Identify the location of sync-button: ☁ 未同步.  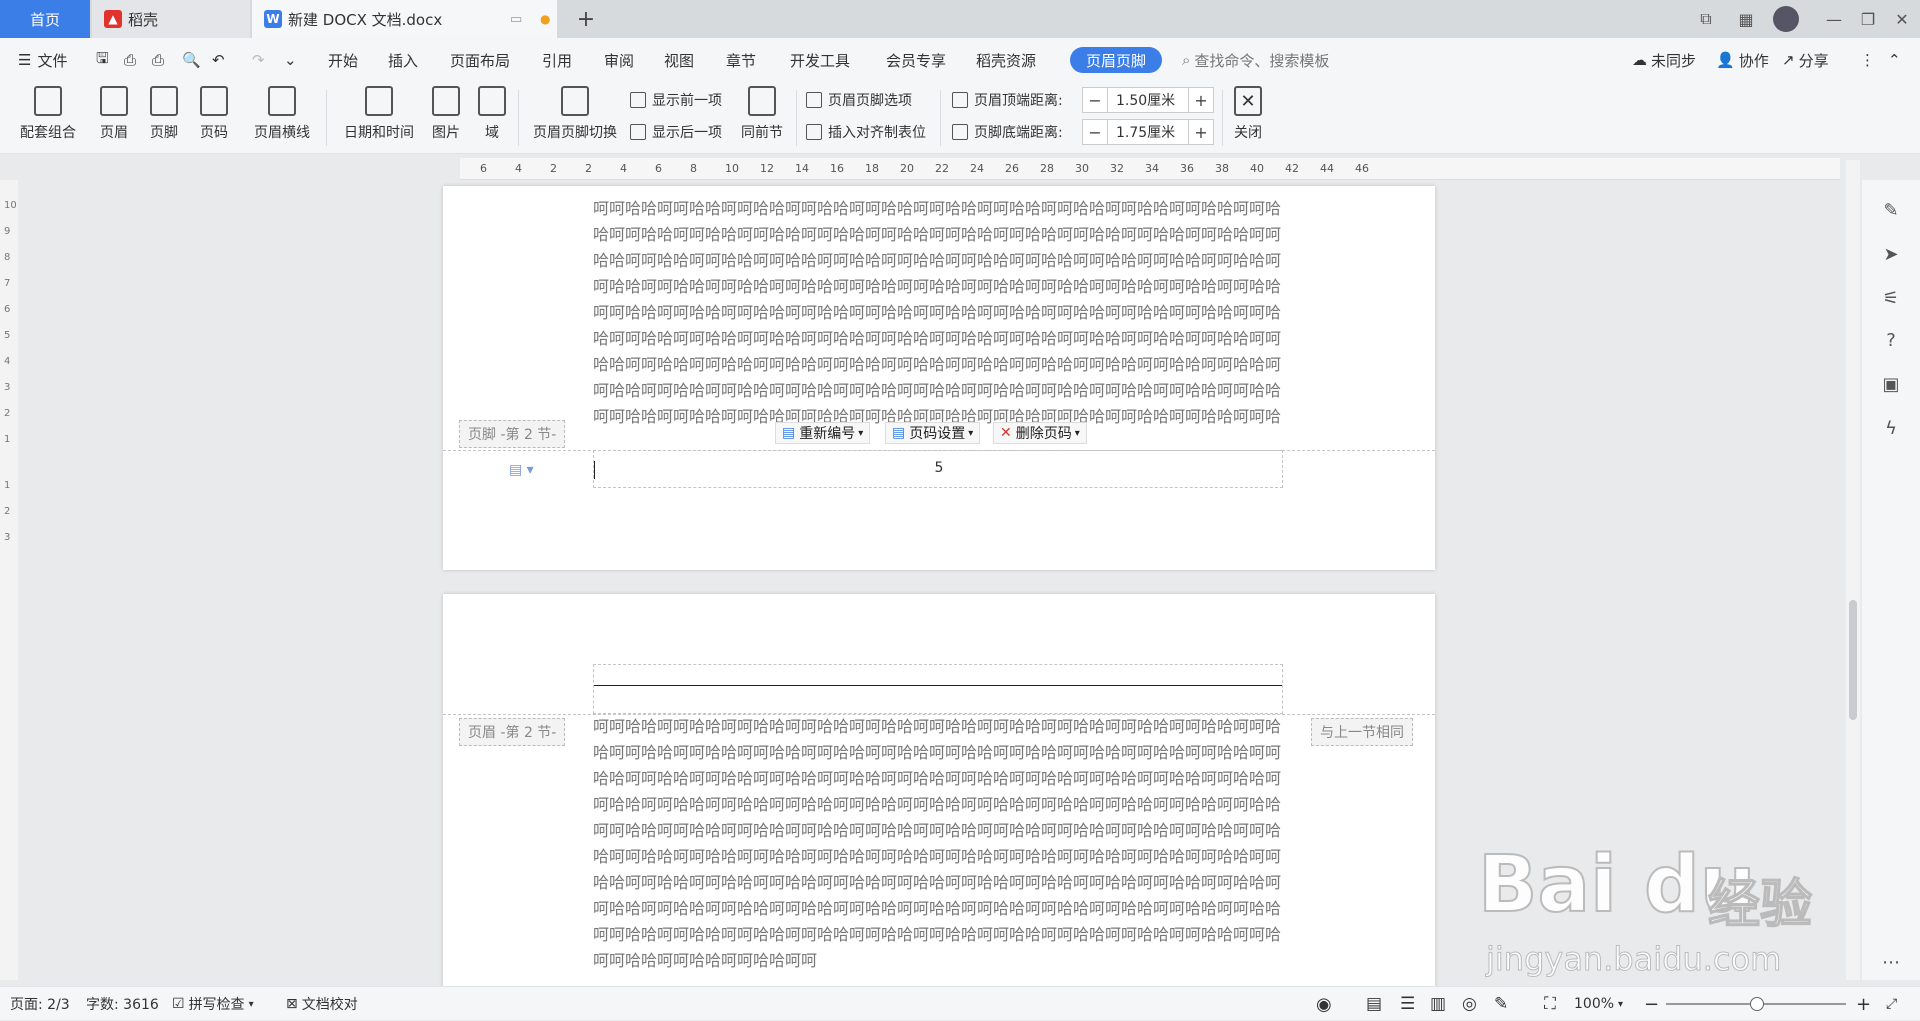
(1664, 60).